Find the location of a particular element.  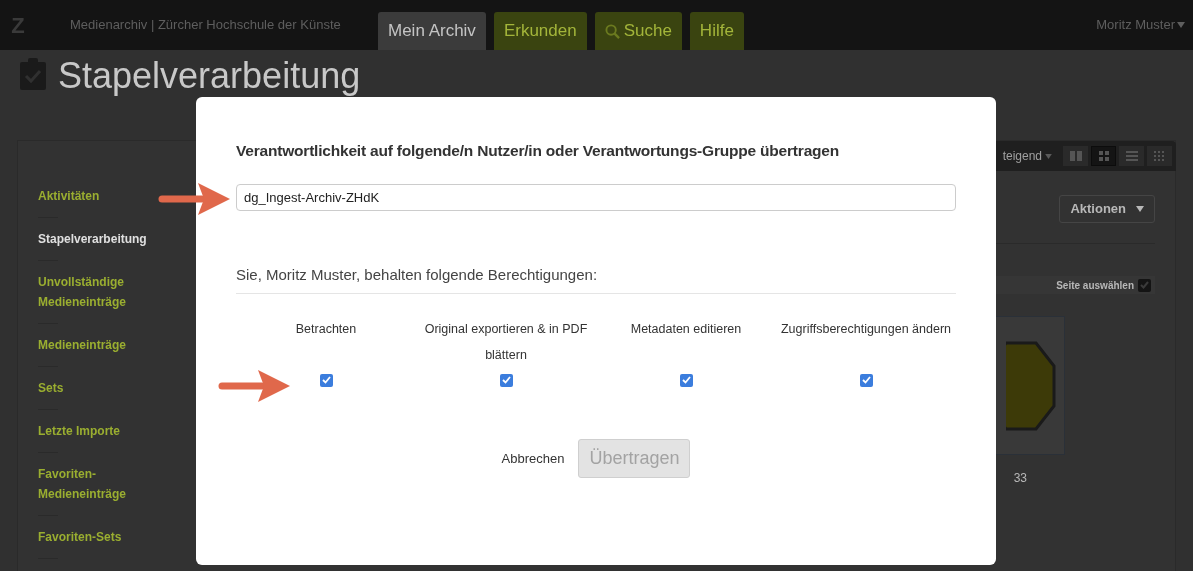

permissions-label: Sie, Moritz Muster, behalten folgende Berechtigungen: is located at coordinates (596, 279).